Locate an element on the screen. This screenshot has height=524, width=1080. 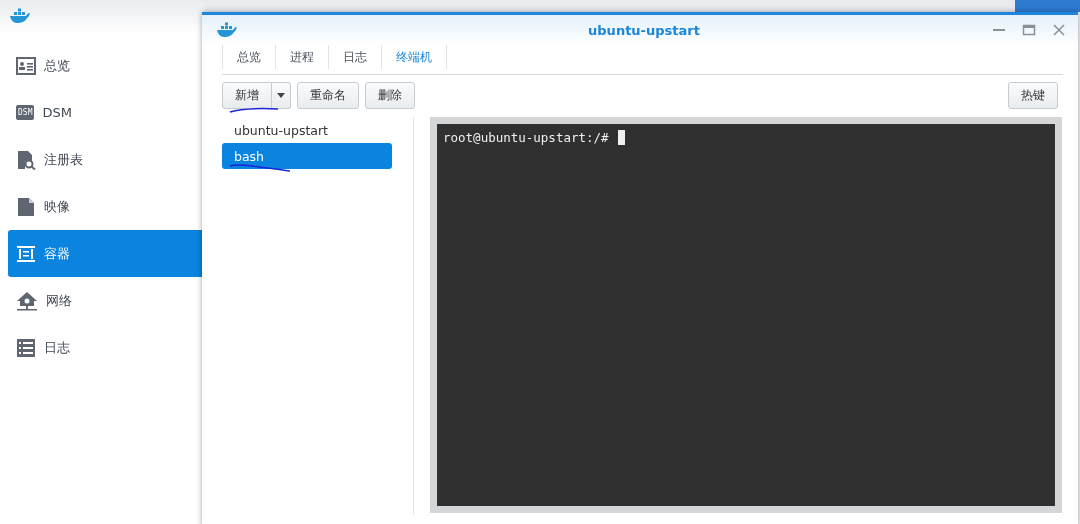
close-icon is located at coordinates (1059, 30).